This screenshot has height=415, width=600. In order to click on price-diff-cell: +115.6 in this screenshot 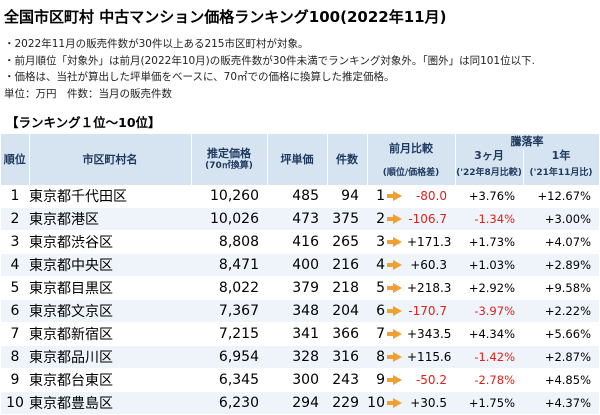, I will do `click(431, 357)`.